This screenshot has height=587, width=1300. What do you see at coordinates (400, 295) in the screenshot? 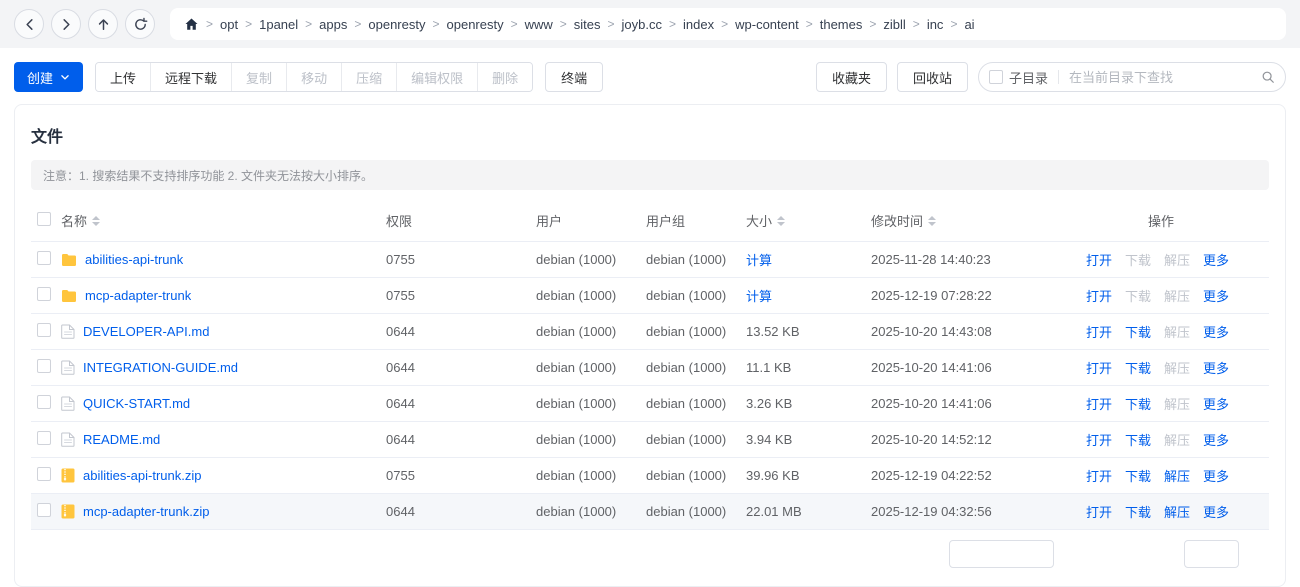
I see `permission-value: 0755` at bounding box center [400, 295].